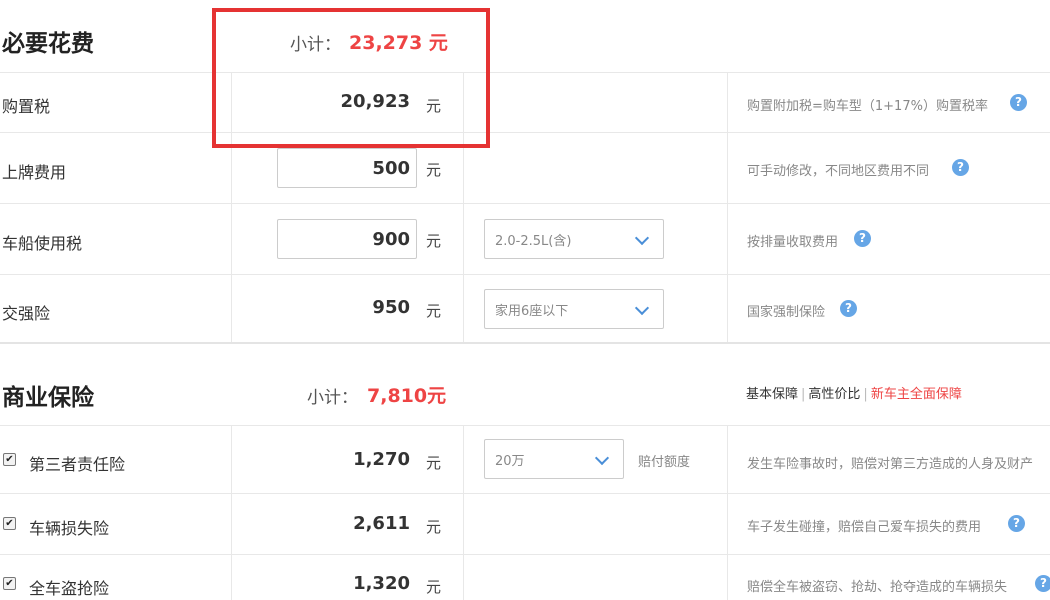 Image resolution: width=1050 pixels, height=600 pixels. What do you see at coordinates (381, 523) in the screenshot?
I see `vehicle-damage-value: 2,611` at bounding box center [381, 523].